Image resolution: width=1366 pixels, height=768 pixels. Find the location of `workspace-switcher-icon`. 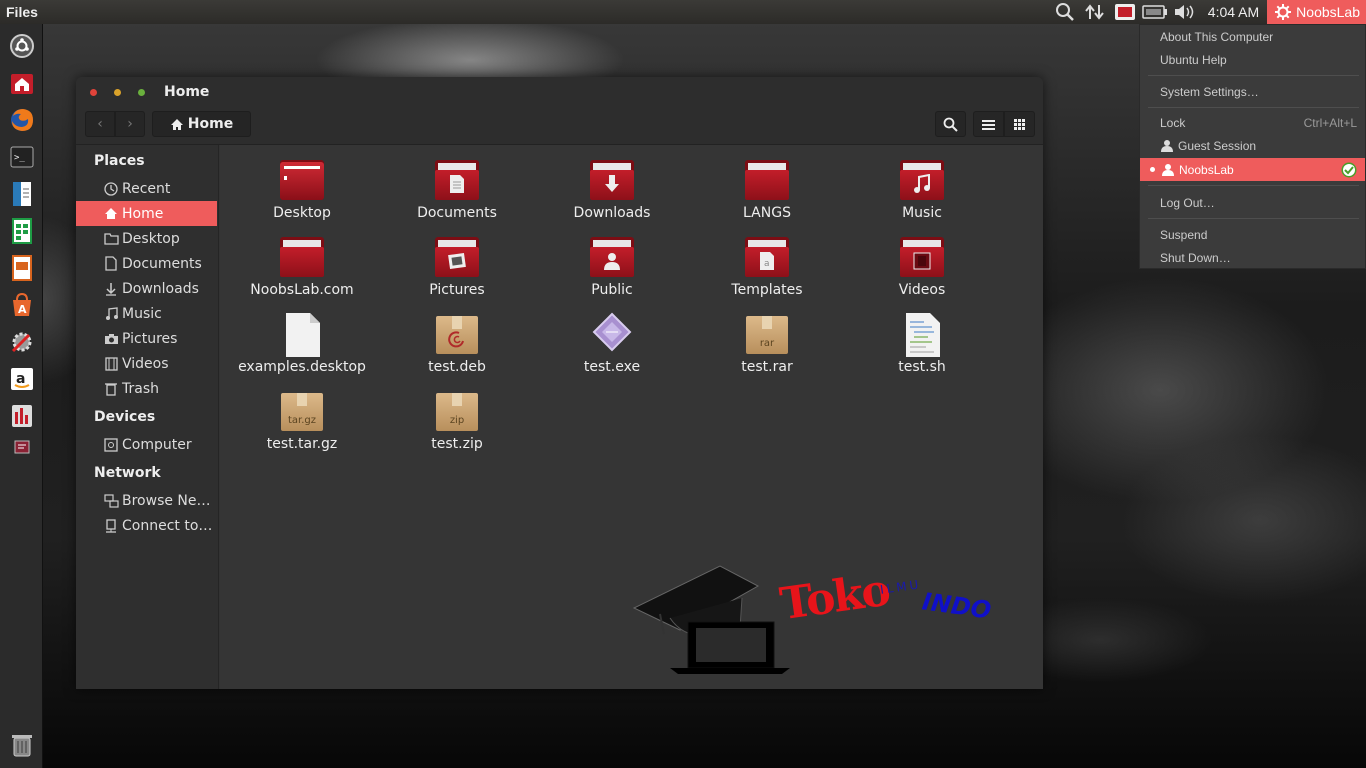

workspace-switcher-icon is located at coordinates (21, 446).